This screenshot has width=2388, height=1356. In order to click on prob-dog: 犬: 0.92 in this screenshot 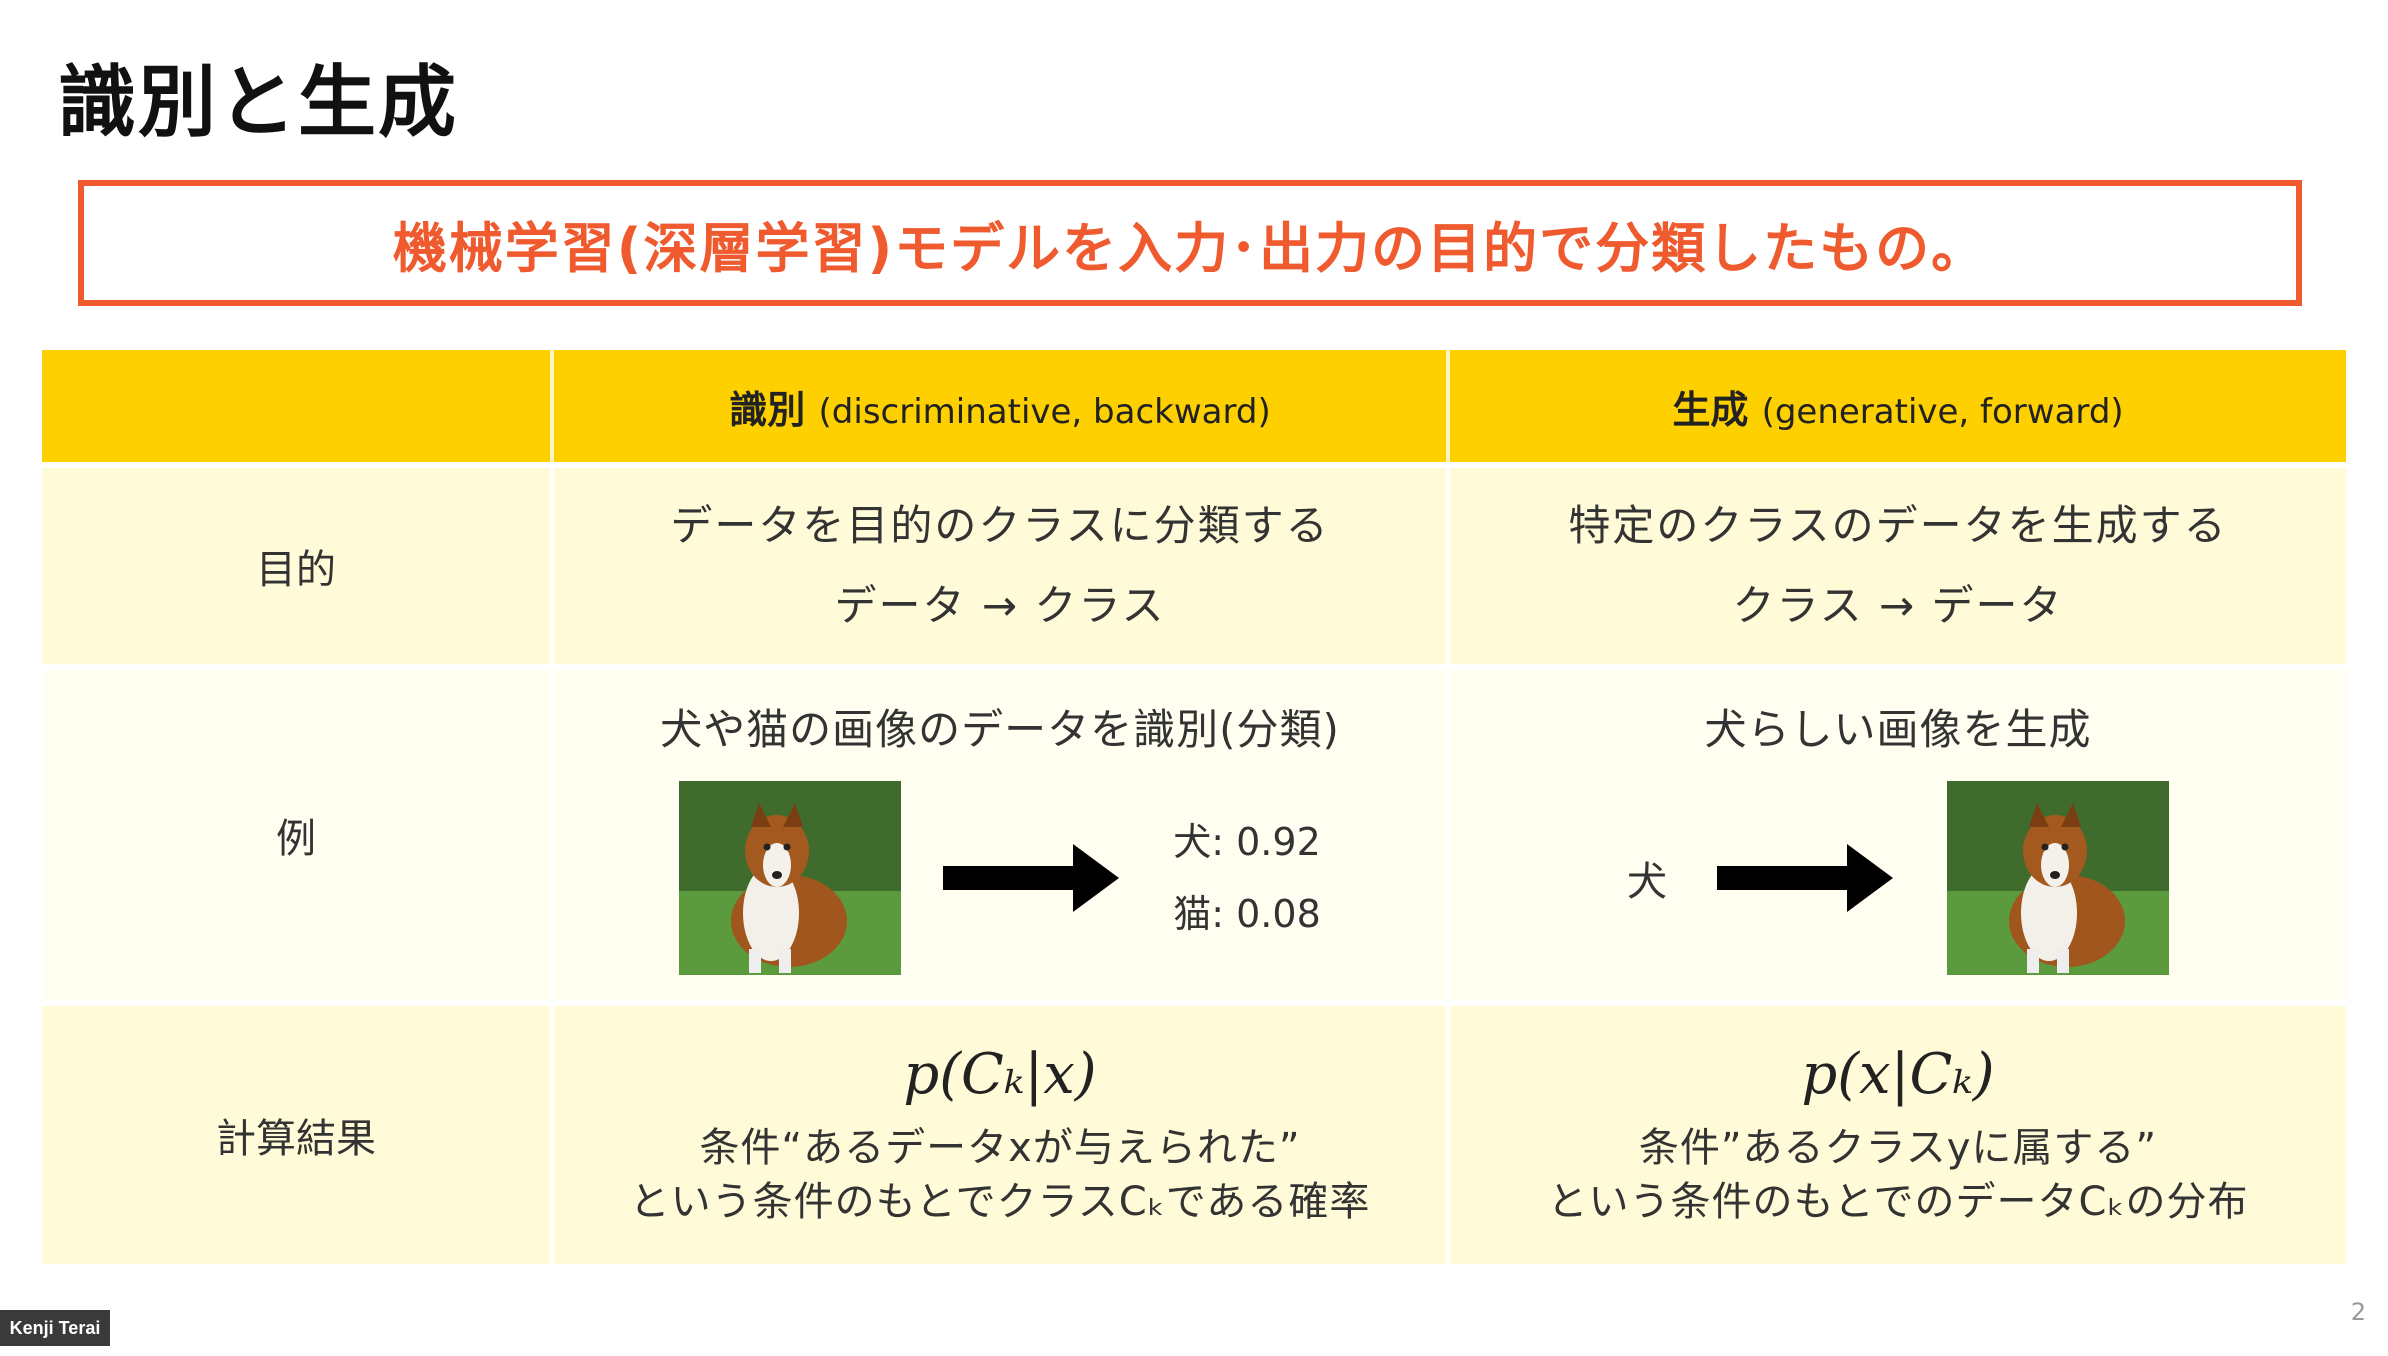, I will do `click(1247, 841)`.